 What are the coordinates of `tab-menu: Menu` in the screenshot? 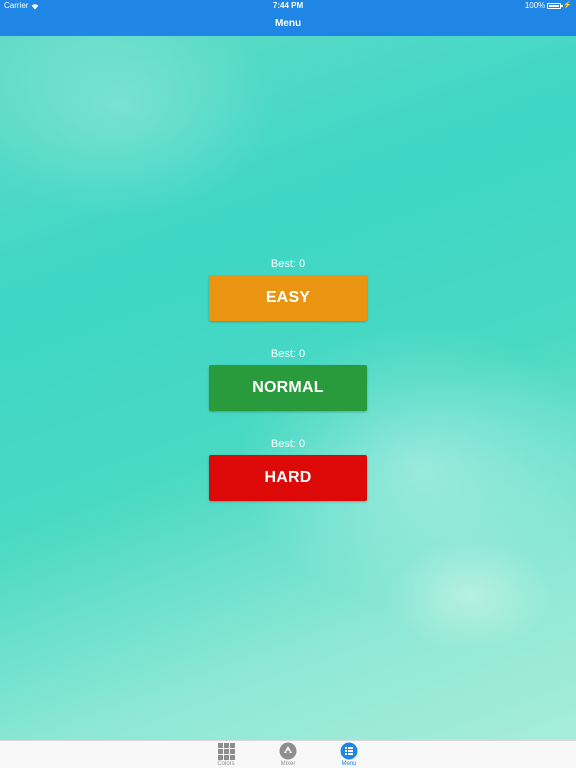 It's located at (349, 754).